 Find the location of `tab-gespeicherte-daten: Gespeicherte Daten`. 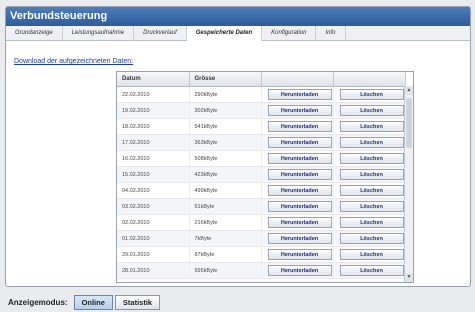

tab-gespeicherte-daten: Gespeicherte Daten is located at coordinates (224, 33).